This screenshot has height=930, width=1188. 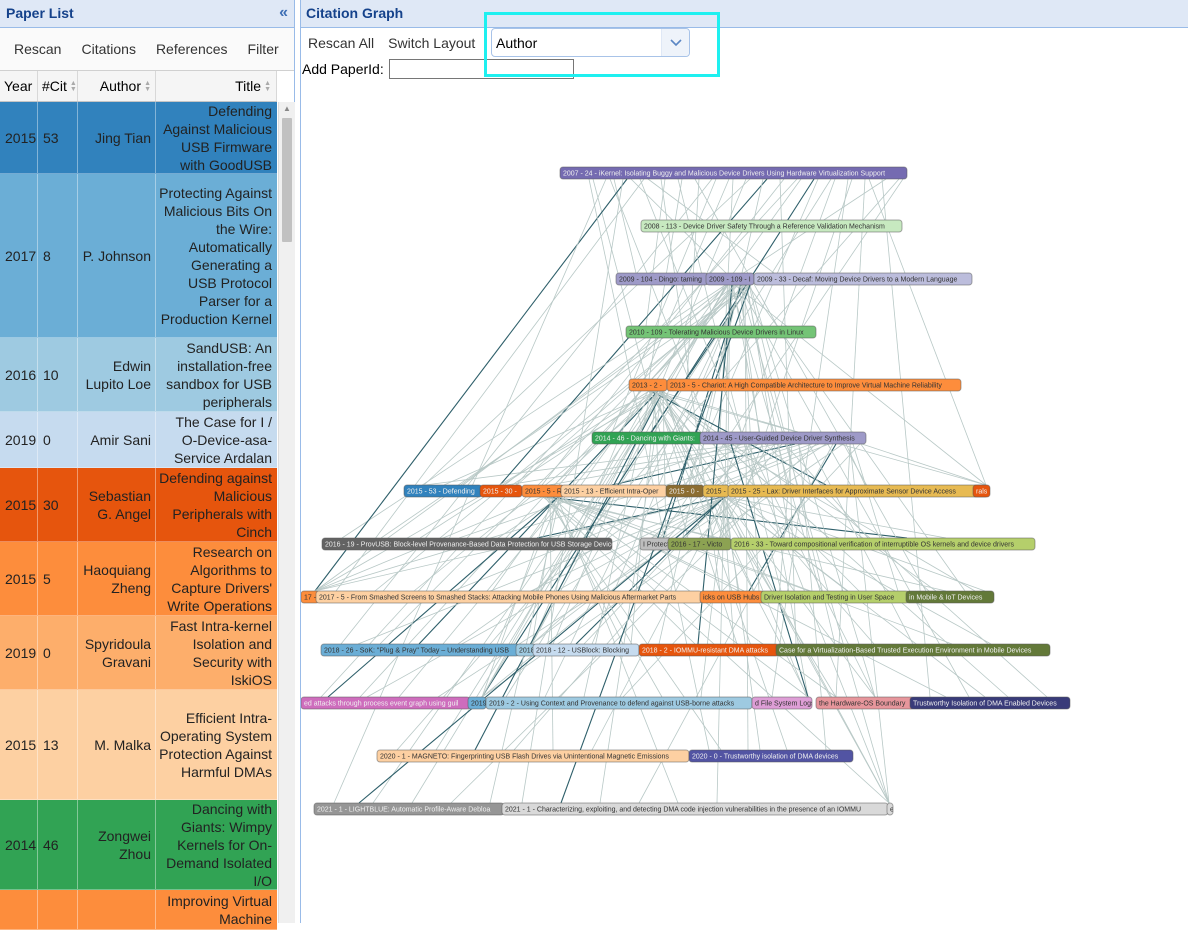 I want to click on table-row: Improving Virtual Machine, so click(x=138, y=910).